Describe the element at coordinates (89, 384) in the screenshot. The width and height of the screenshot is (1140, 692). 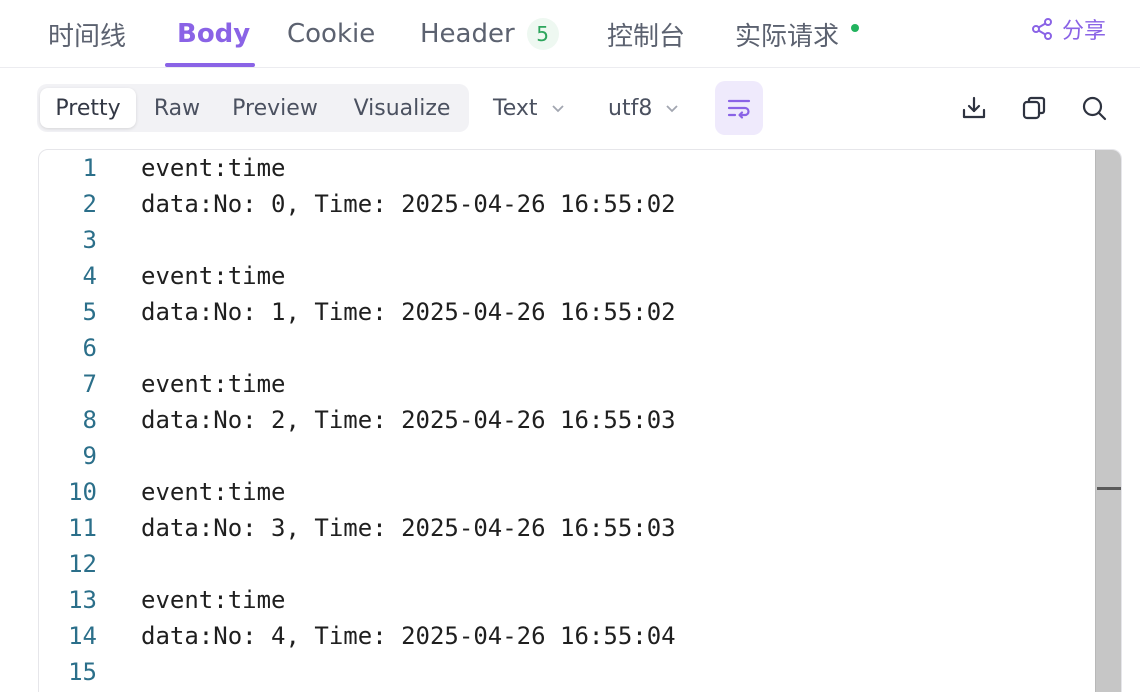
I see `line-number: 7` at that location.